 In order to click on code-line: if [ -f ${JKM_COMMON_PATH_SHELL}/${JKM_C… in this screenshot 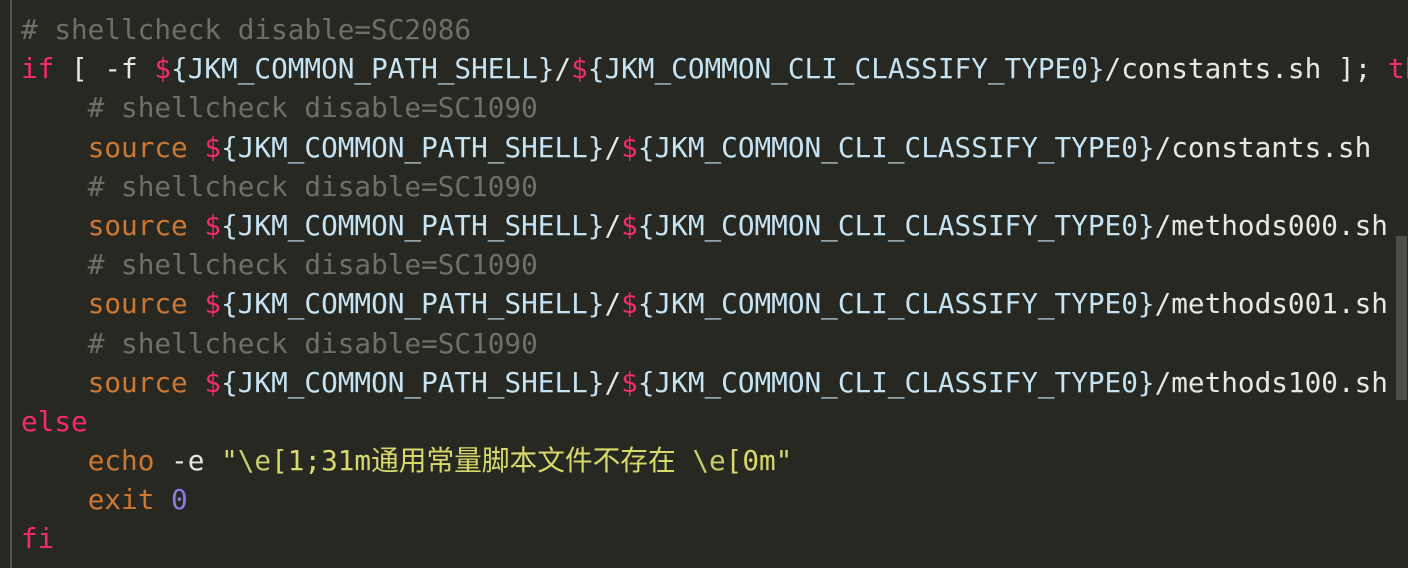, I will do `click(714, 68)`.